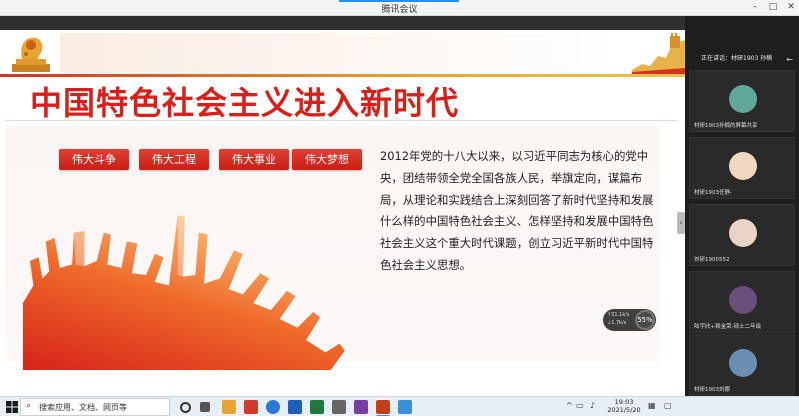 This screenshot has width=799, height=416. I want to click on upload-rate: ↑51.1k/s, so click(618, 315).